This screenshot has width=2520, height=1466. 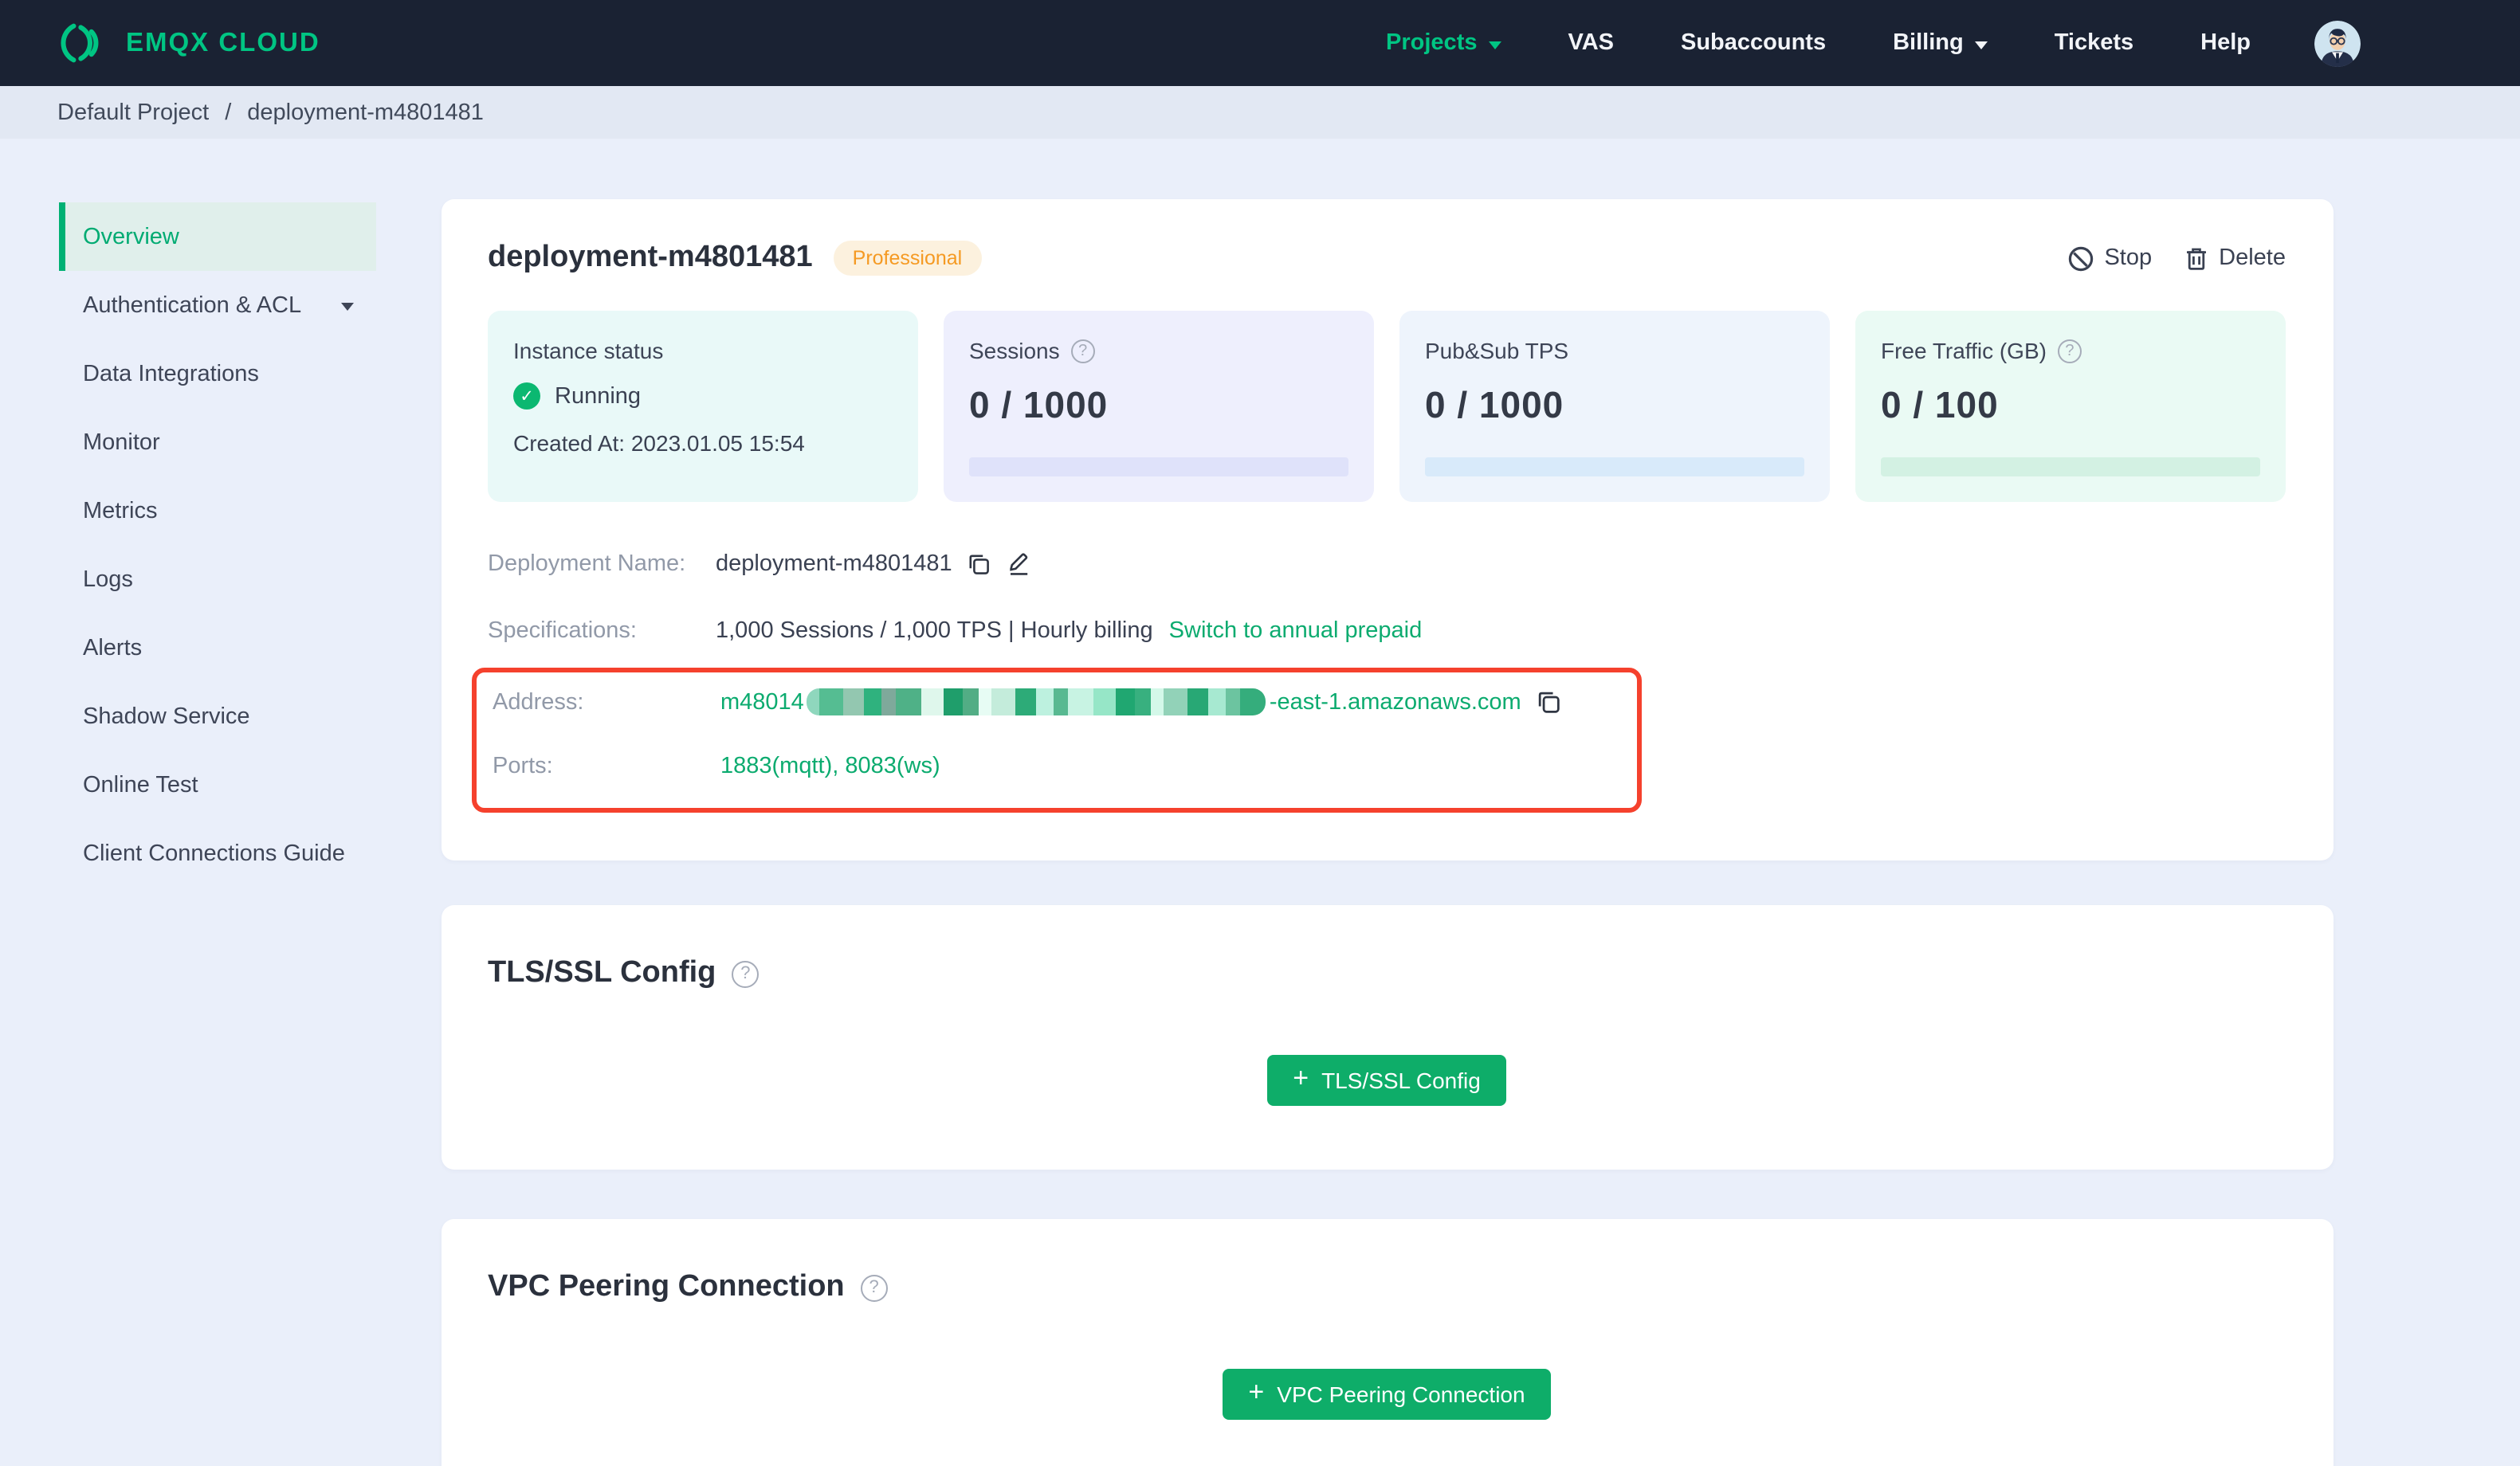 What do you see at coordinates (1158, 466) in the screenshot?
I see `sessions-progress-bar` at bounding box center [1158, 466].